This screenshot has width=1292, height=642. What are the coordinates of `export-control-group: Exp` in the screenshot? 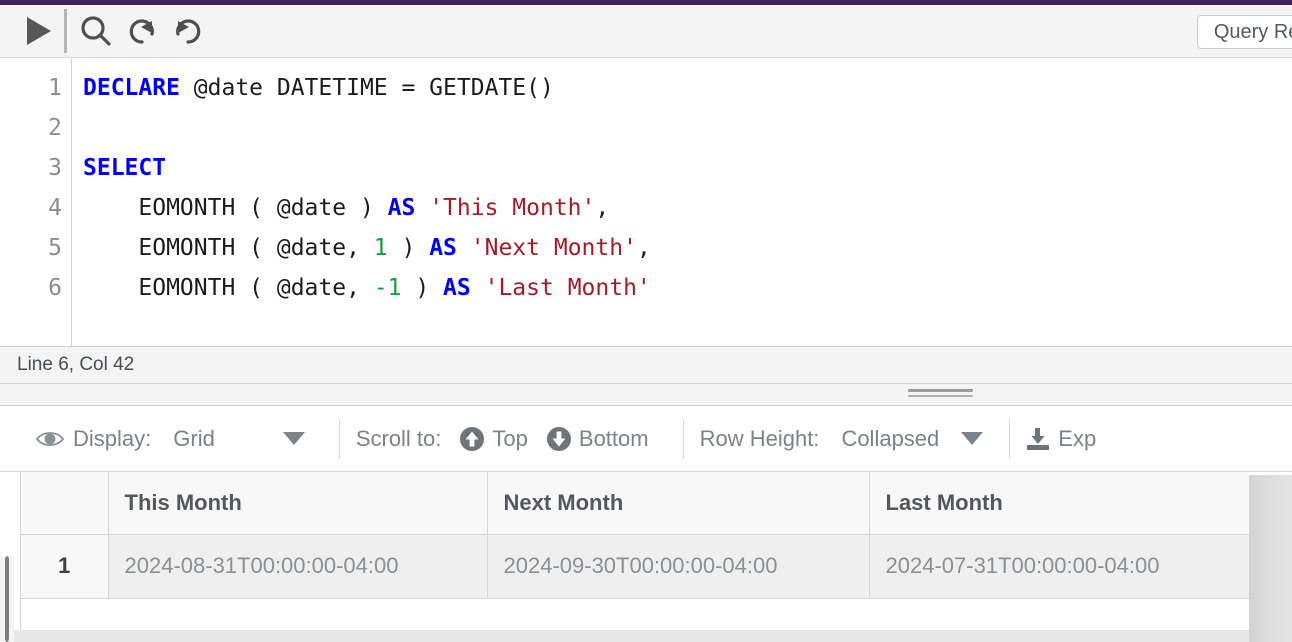 It's located at (1060, 438).